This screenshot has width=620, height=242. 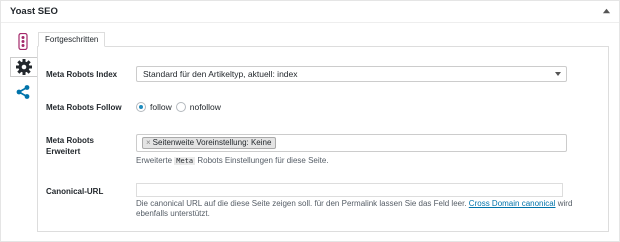 What do you see at coordinates (141, 107) in the screenshot?
I see `follow-radio` at bounding box center [141, 107].